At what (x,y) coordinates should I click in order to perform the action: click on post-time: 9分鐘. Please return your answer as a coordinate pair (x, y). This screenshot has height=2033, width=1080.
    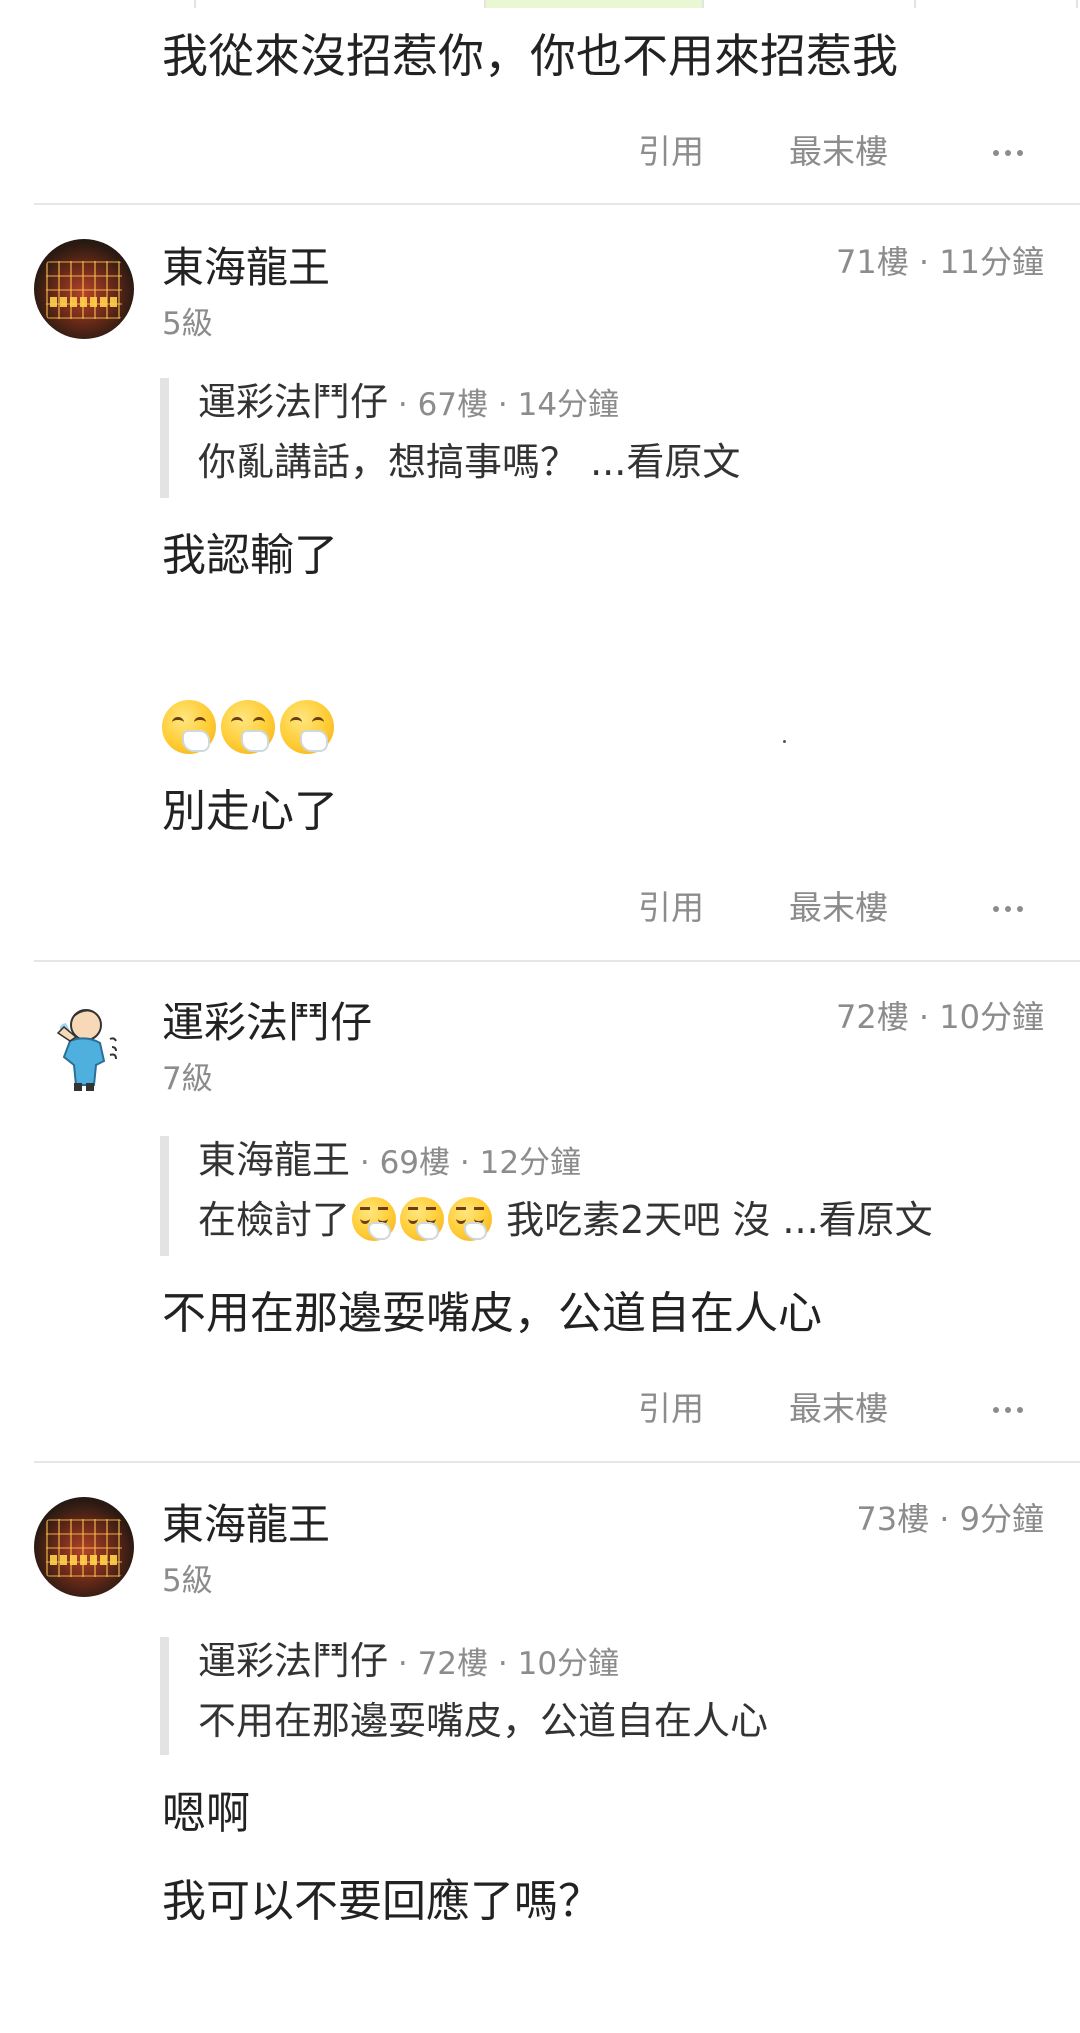
    Looking at the image, I should click on (1001, 1519).